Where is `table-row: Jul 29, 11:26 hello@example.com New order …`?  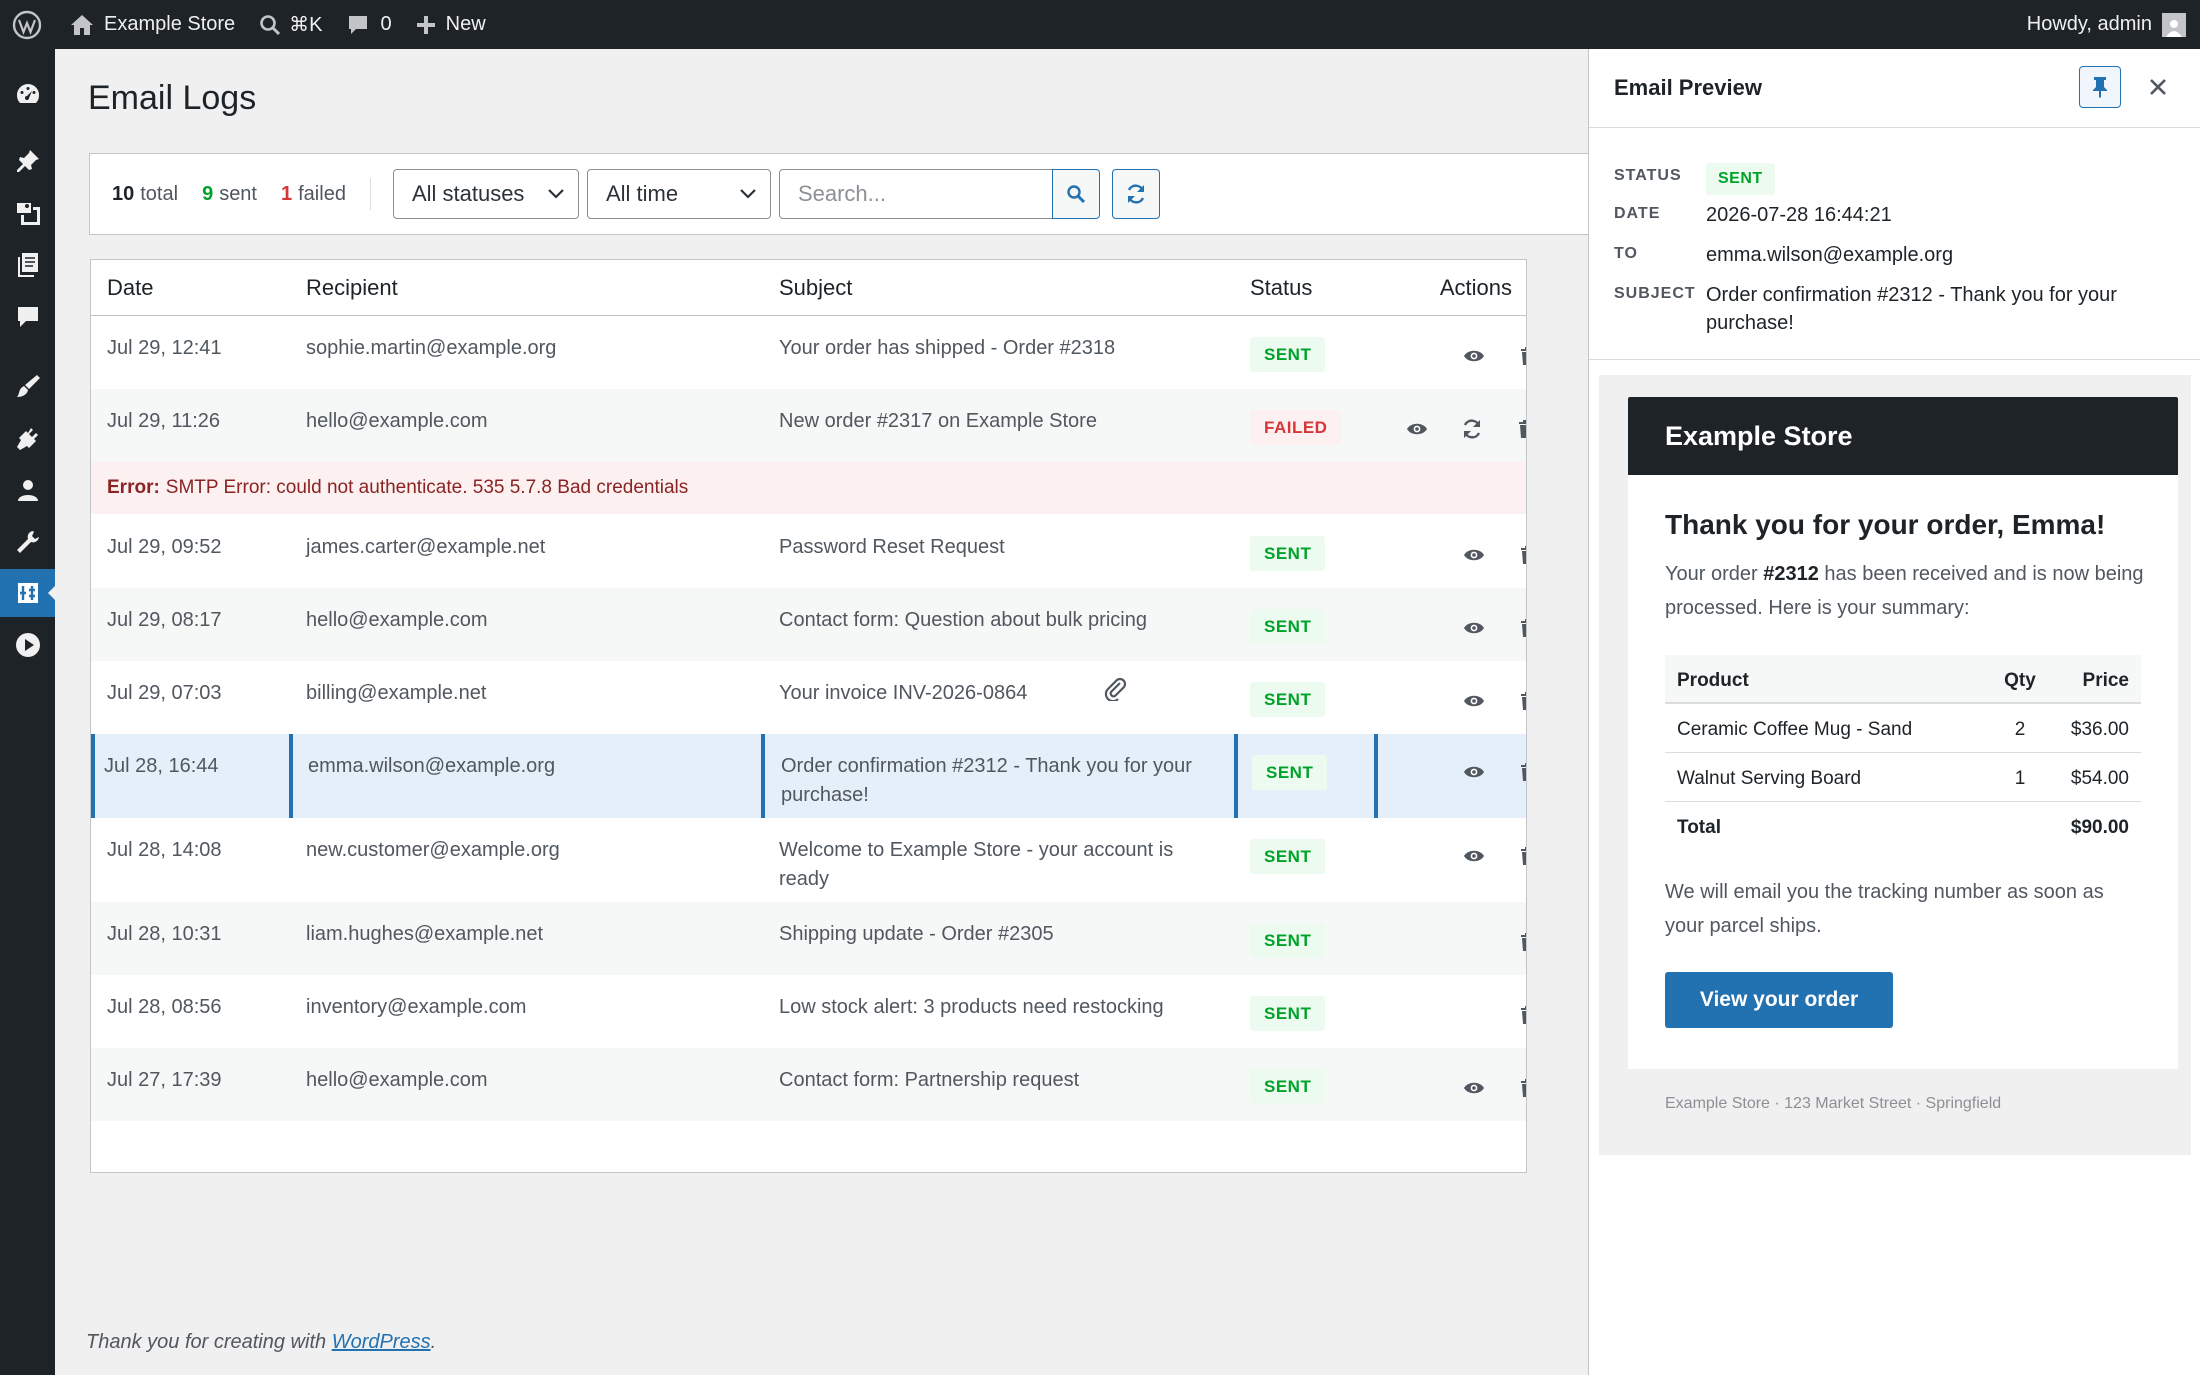
table-row: Jul 29, 11:26 hello@example.com New order … is located at coordinates (808, 425).